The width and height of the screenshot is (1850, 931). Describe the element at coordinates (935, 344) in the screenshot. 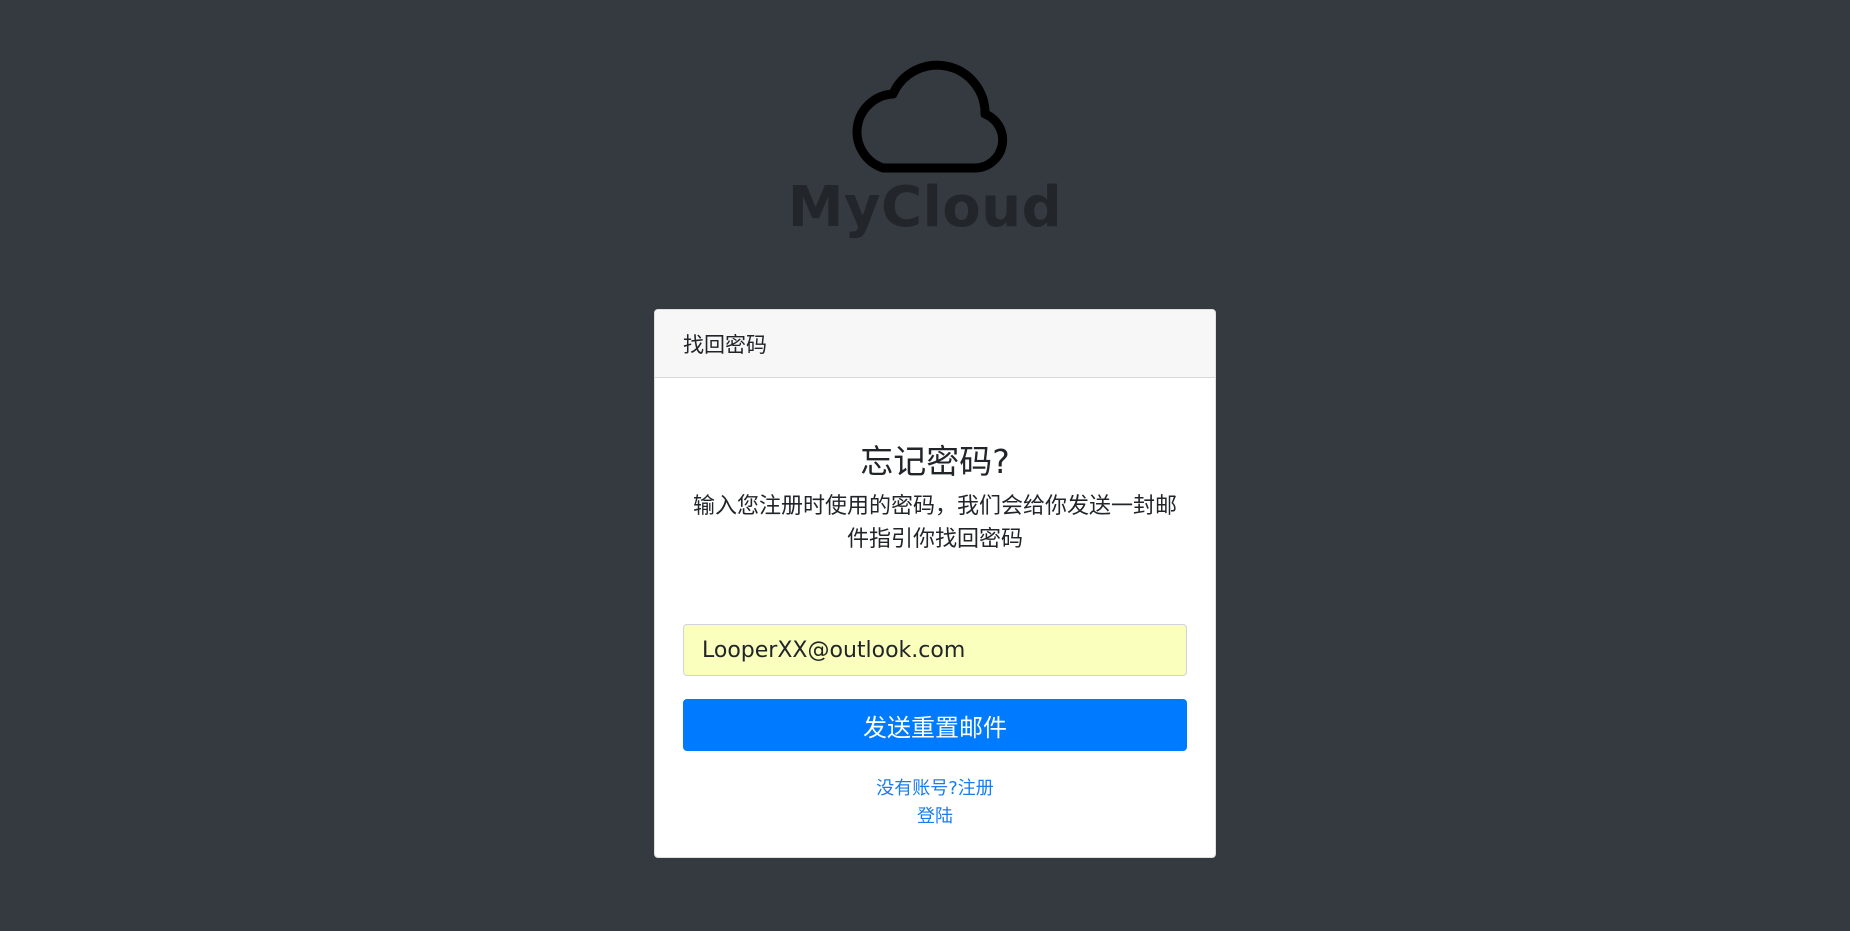

I see `card-header: 找回密码` at that location.